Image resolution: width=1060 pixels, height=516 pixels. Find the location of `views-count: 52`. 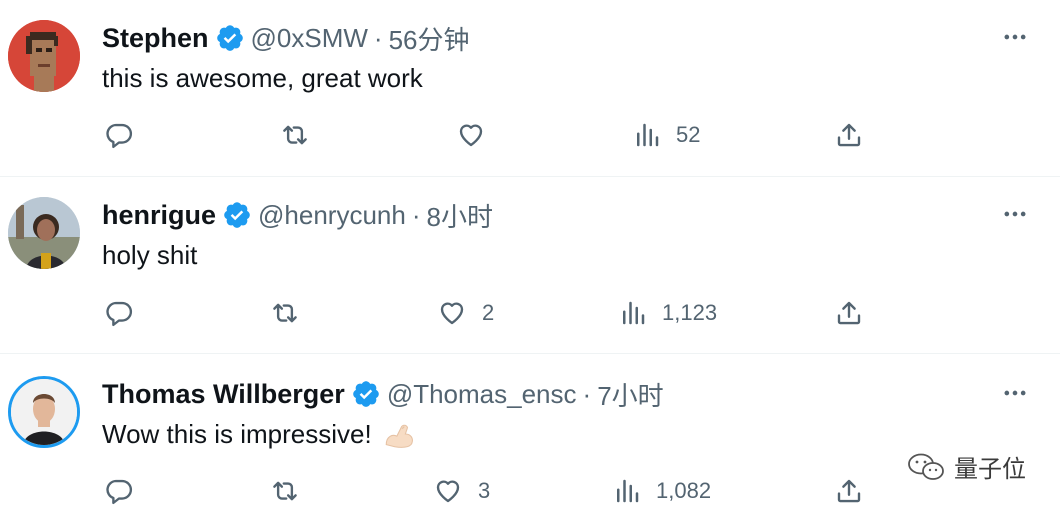

views-count: 52 is located at coordinates (688, 134).